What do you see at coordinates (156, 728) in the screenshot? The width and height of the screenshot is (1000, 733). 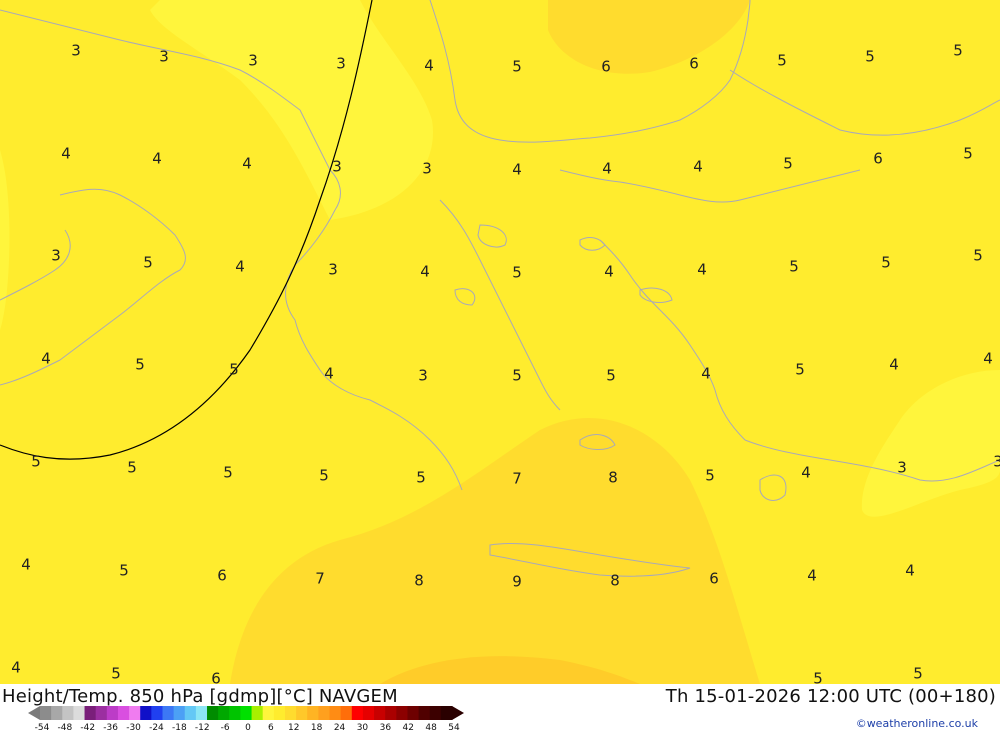 I see `legend-tick-label: -24` at bounding box center [156, 728].